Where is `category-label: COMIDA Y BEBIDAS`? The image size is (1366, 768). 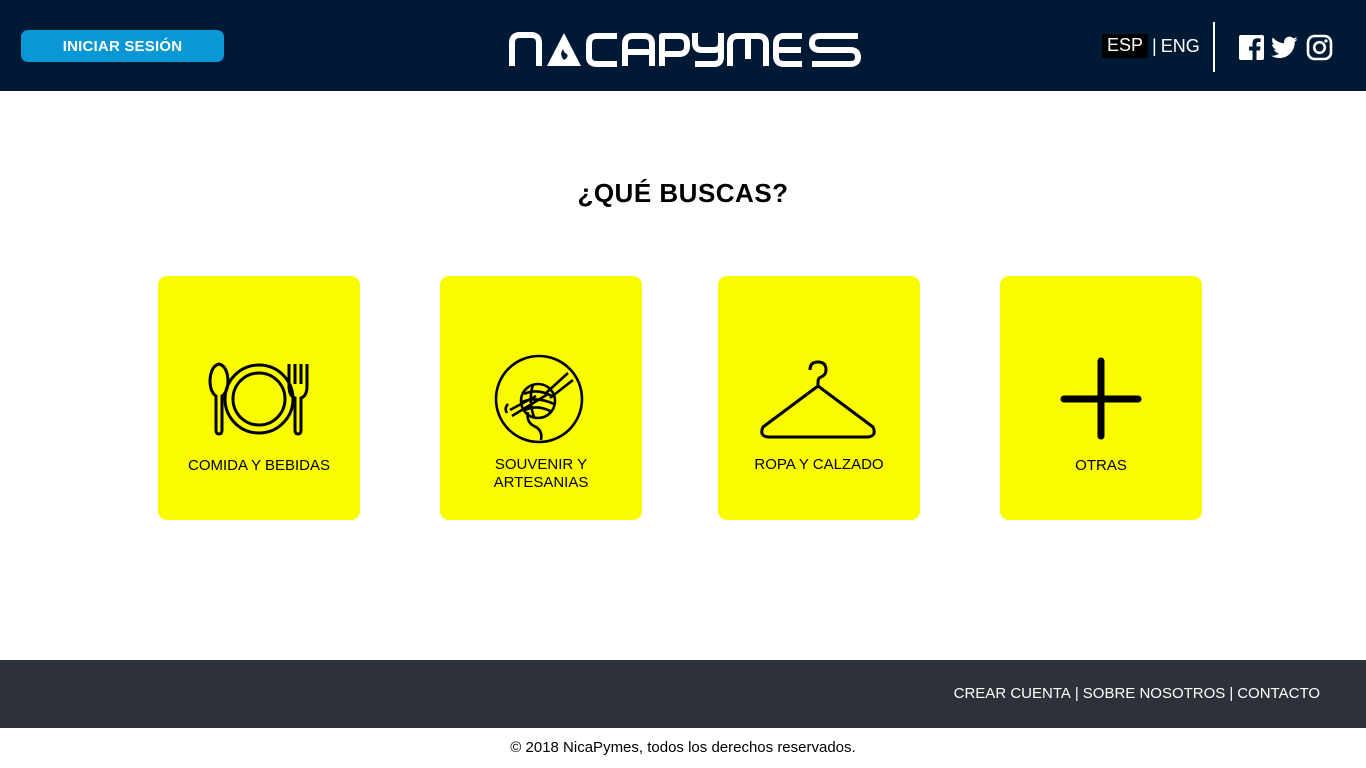
category-label: COMIDA Y BEBIDAS is located at coordinates (259, 465).